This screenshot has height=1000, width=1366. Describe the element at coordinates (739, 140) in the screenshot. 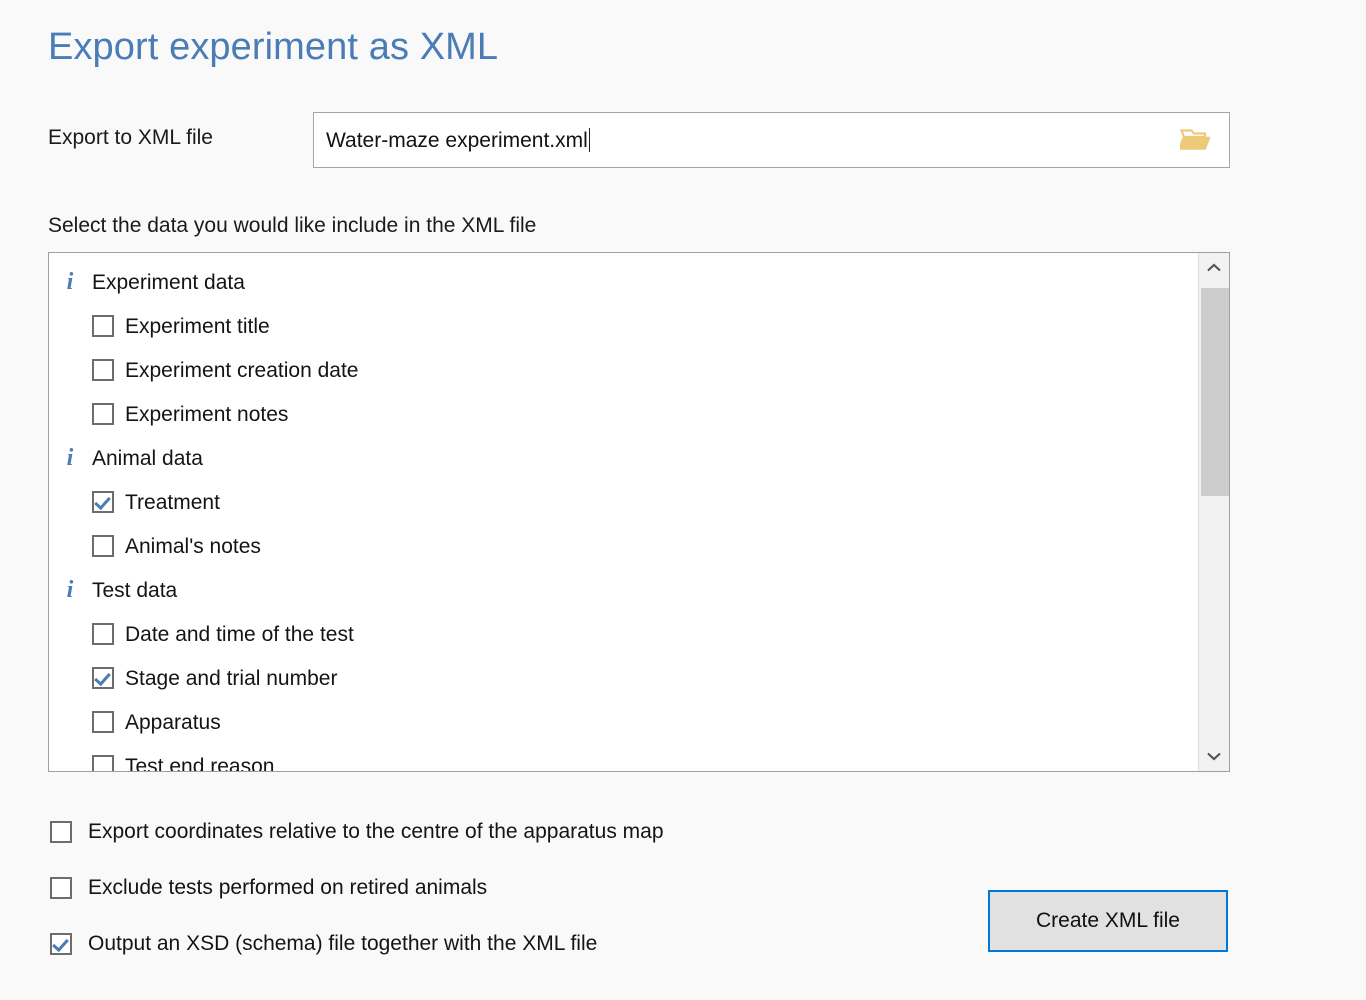

I see `export-file-value: Water-maze experiment.xml` at that location.